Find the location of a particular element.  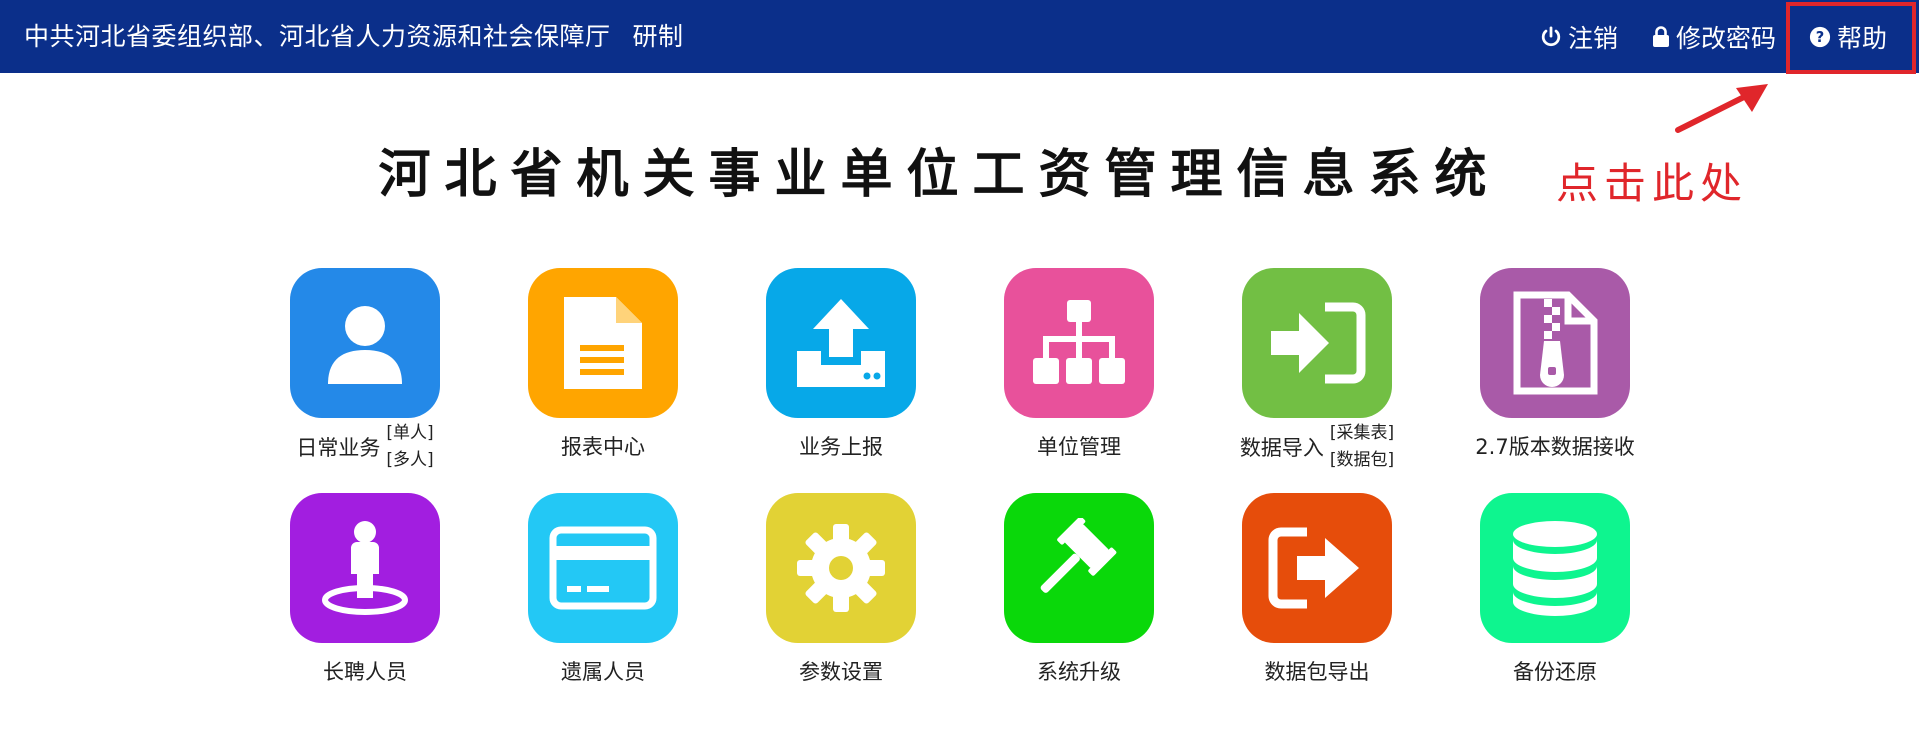

logout-label: 注销 is located at coordinates (1593, 38).